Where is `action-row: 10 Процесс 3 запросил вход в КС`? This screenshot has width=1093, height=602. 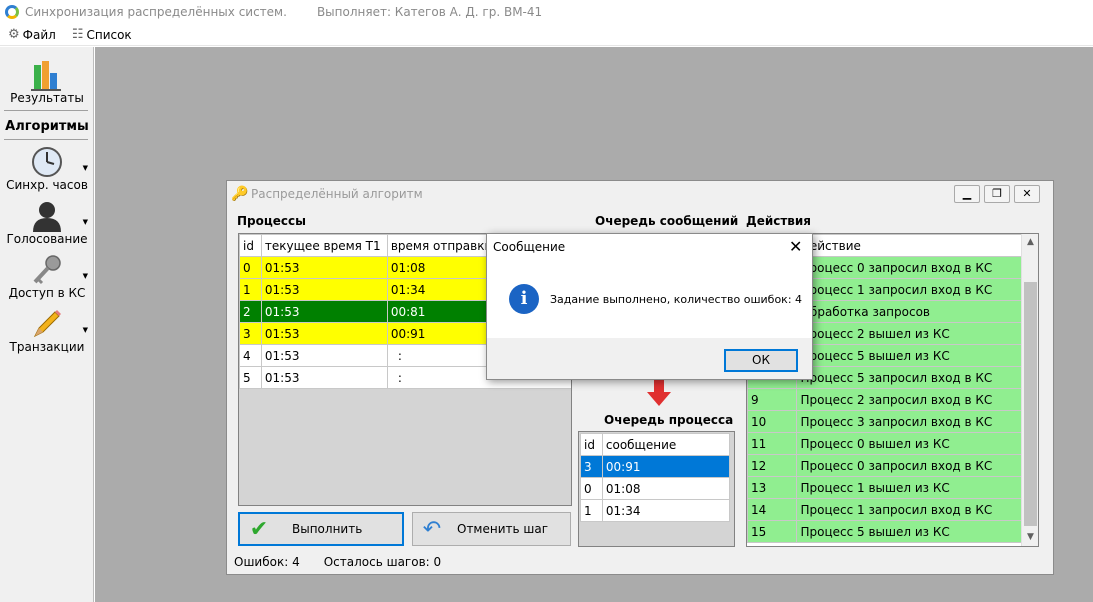
action-row: 10 Процесс 3 запросил вход в КС is located at coordinates (884, 421).